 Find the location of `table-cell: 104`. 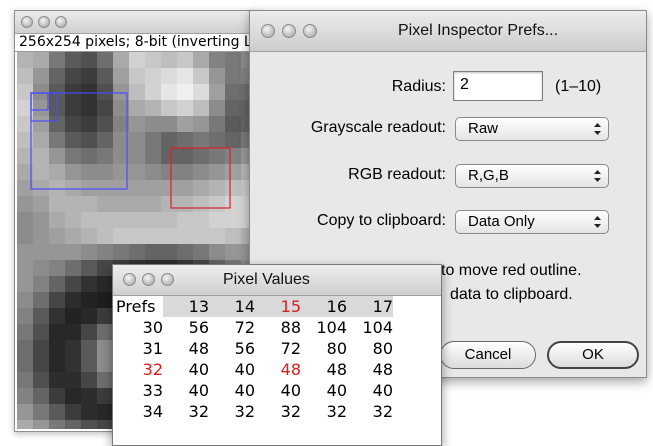

table-cell: 104 is located at coordinates (331, 327).